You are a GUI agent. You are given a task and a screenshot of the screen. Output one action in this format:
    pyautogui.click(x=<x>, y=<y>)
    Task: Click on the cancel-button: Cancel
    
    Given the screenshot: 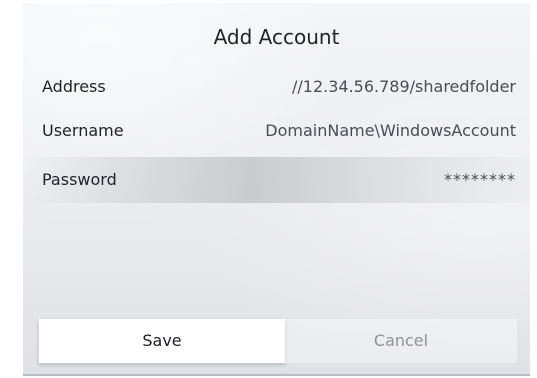 What is the action you would take?
    pyautogui.click(x=401, y=341)
    